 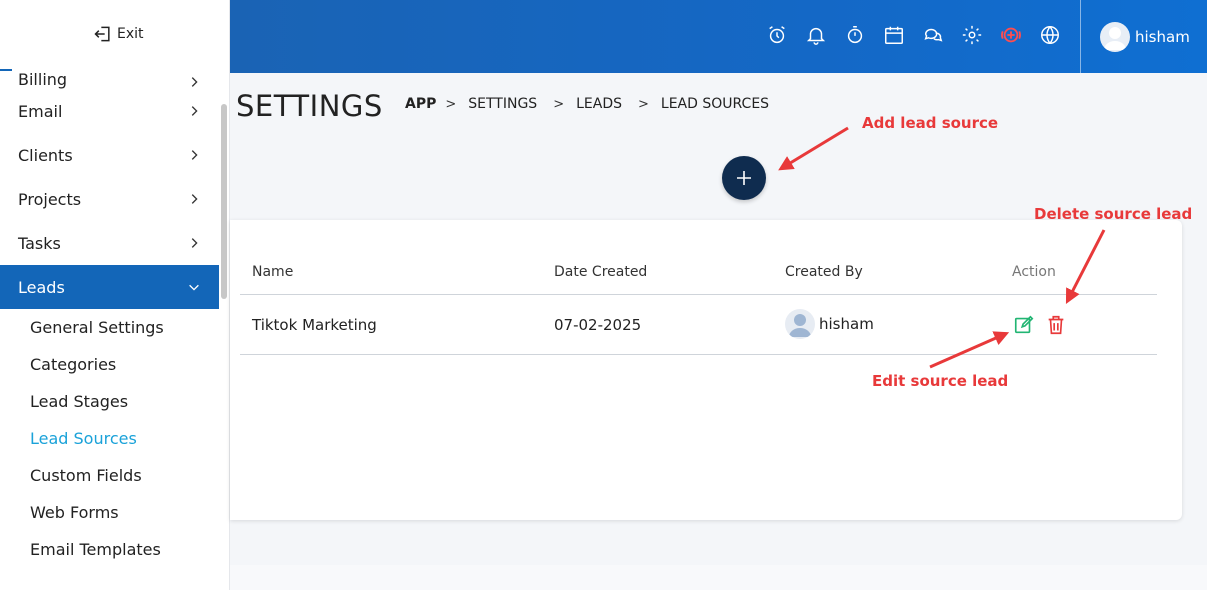 I want to click on cell-created-by: hisham, so click(x=829, y=324).